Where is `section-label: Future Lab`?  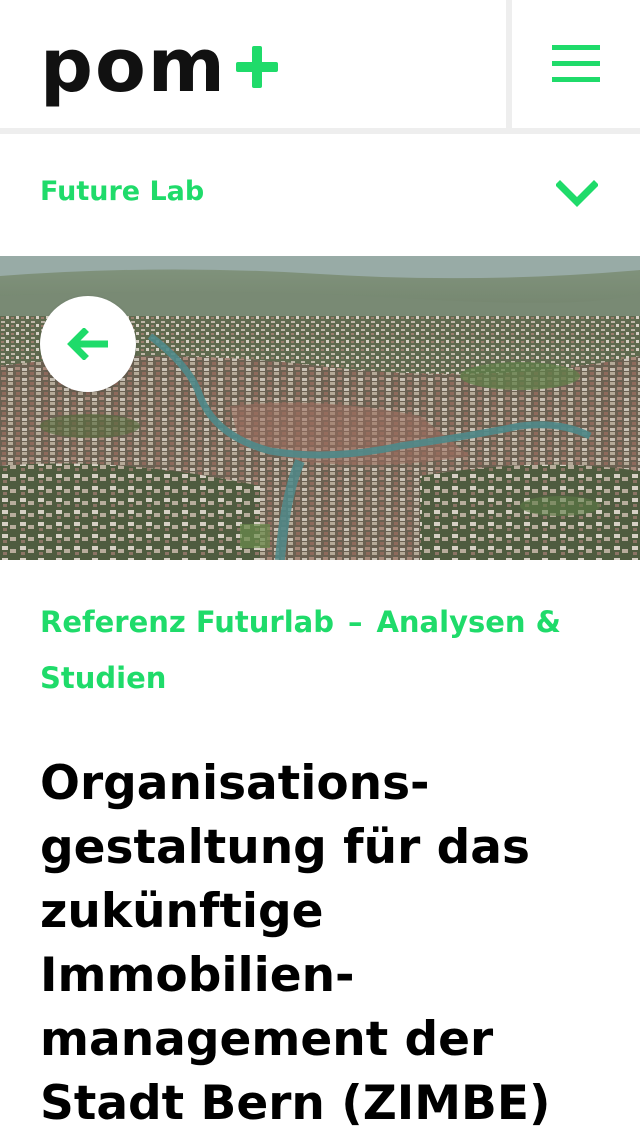
section-label: Future Lab is located at coordinates (122, 191).